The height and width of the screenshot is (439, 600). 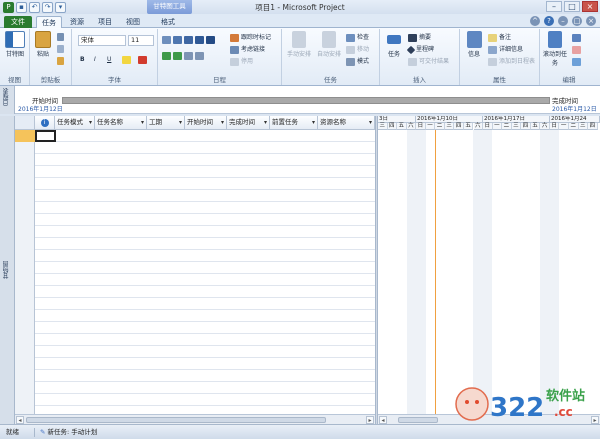 I want to click on column-label: 开始时间, so click(x=200, y=122).